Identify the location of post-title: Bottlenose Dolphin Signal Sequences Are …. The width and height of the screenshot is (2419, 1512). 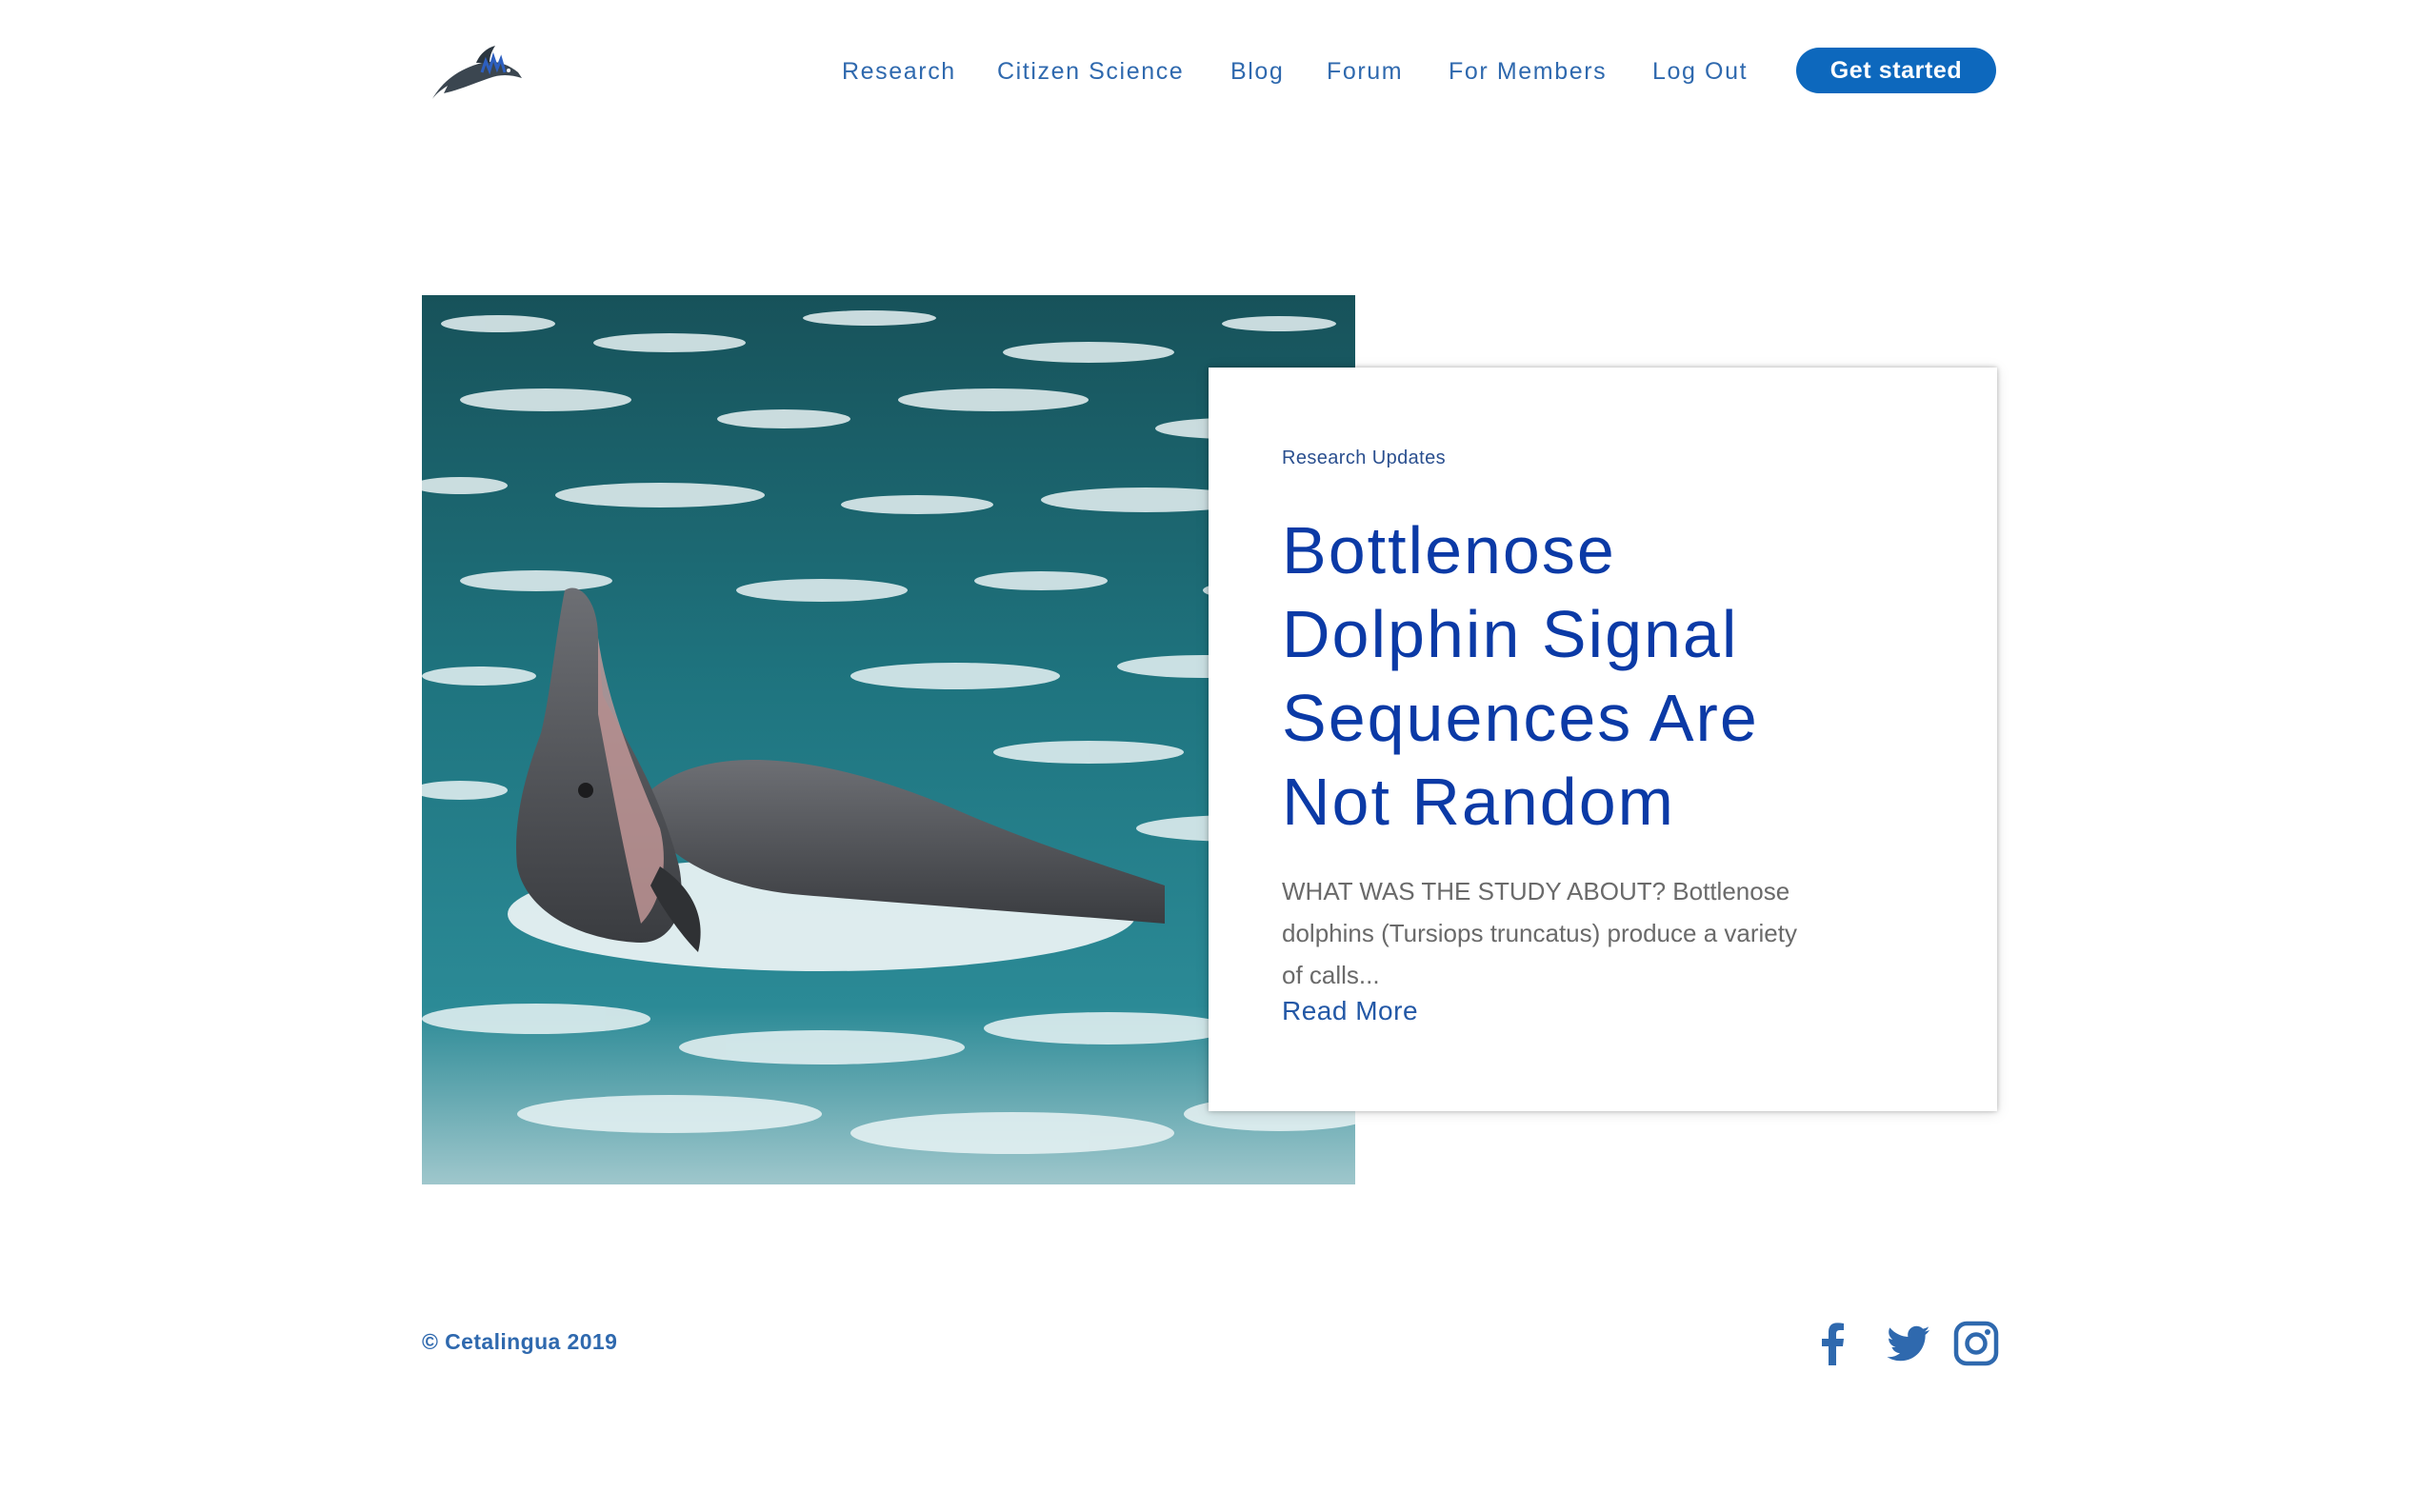
(1586, 676).